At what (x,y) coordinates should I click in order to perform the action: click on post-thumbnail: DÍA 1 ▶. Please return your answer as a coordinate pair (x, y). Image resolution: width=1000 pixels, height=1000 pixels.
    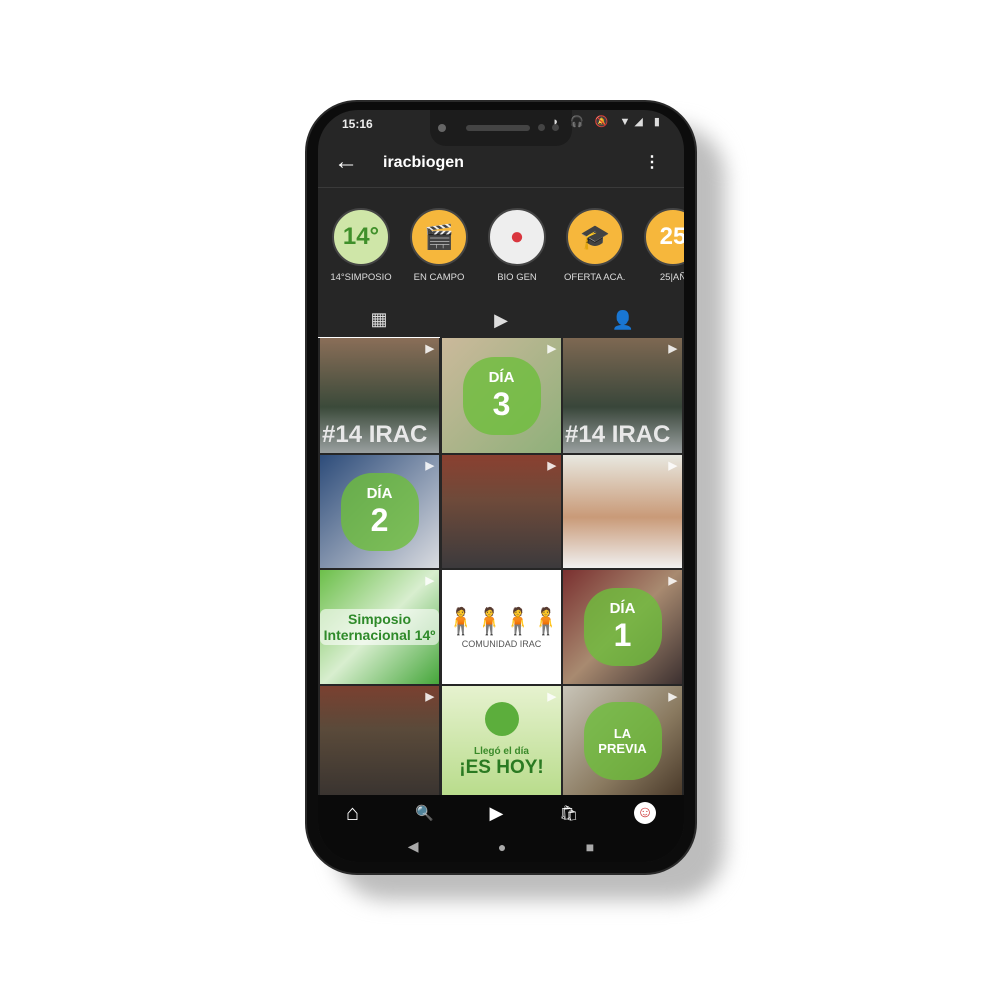
    Looking at the image, I should click on (622, 627).